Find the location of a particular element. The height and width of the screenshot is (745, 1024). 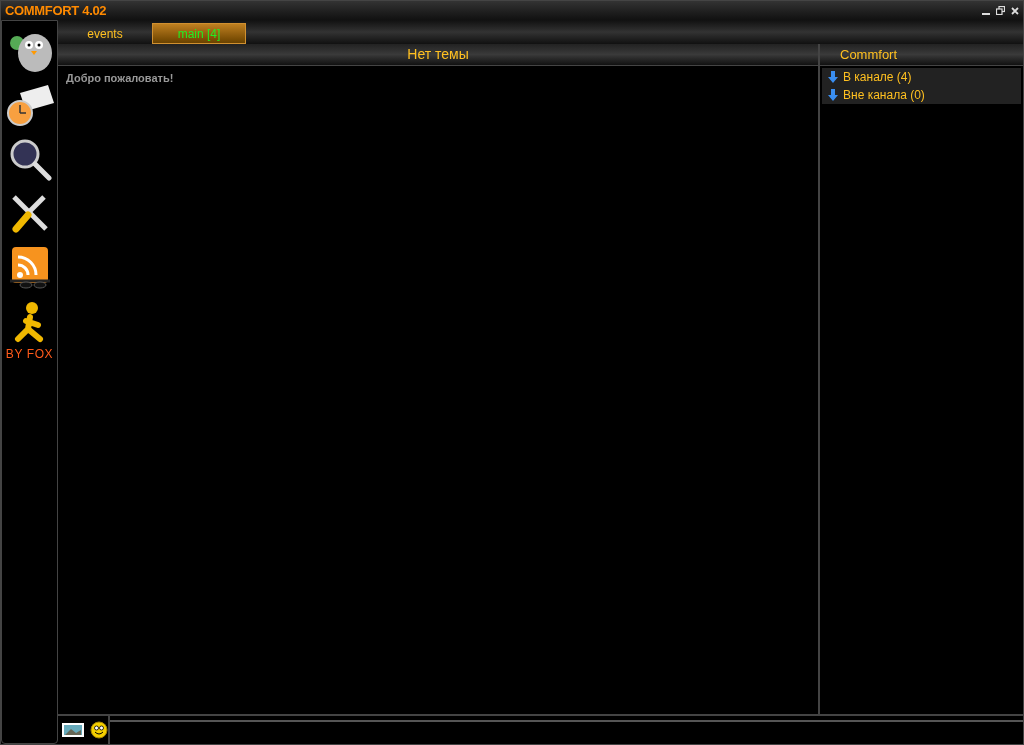

channel-tab: main [4] is located at coordinates (199, 33).